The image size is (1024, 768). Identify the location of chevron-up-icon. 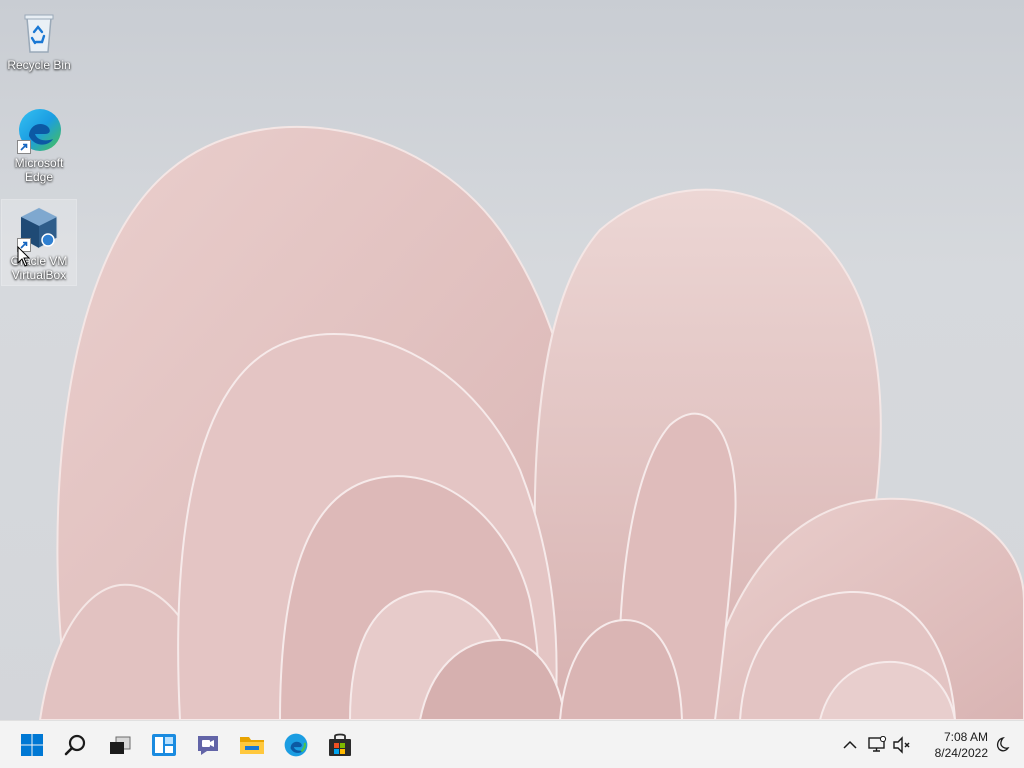
(850, 744).